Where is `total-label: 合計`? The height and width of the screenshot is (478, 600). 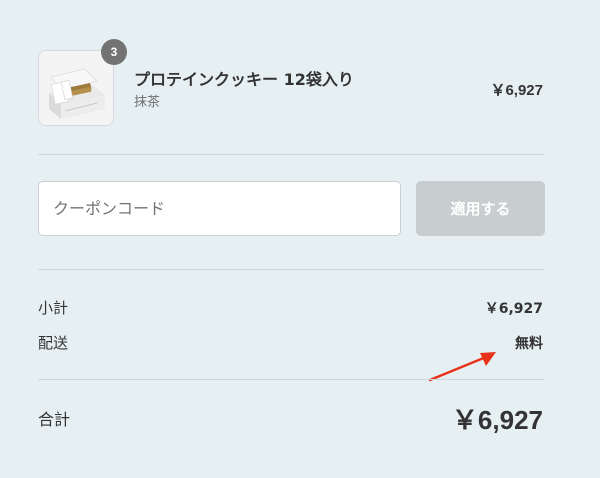
total-label: 合計 is located at coordinates (54, 419).